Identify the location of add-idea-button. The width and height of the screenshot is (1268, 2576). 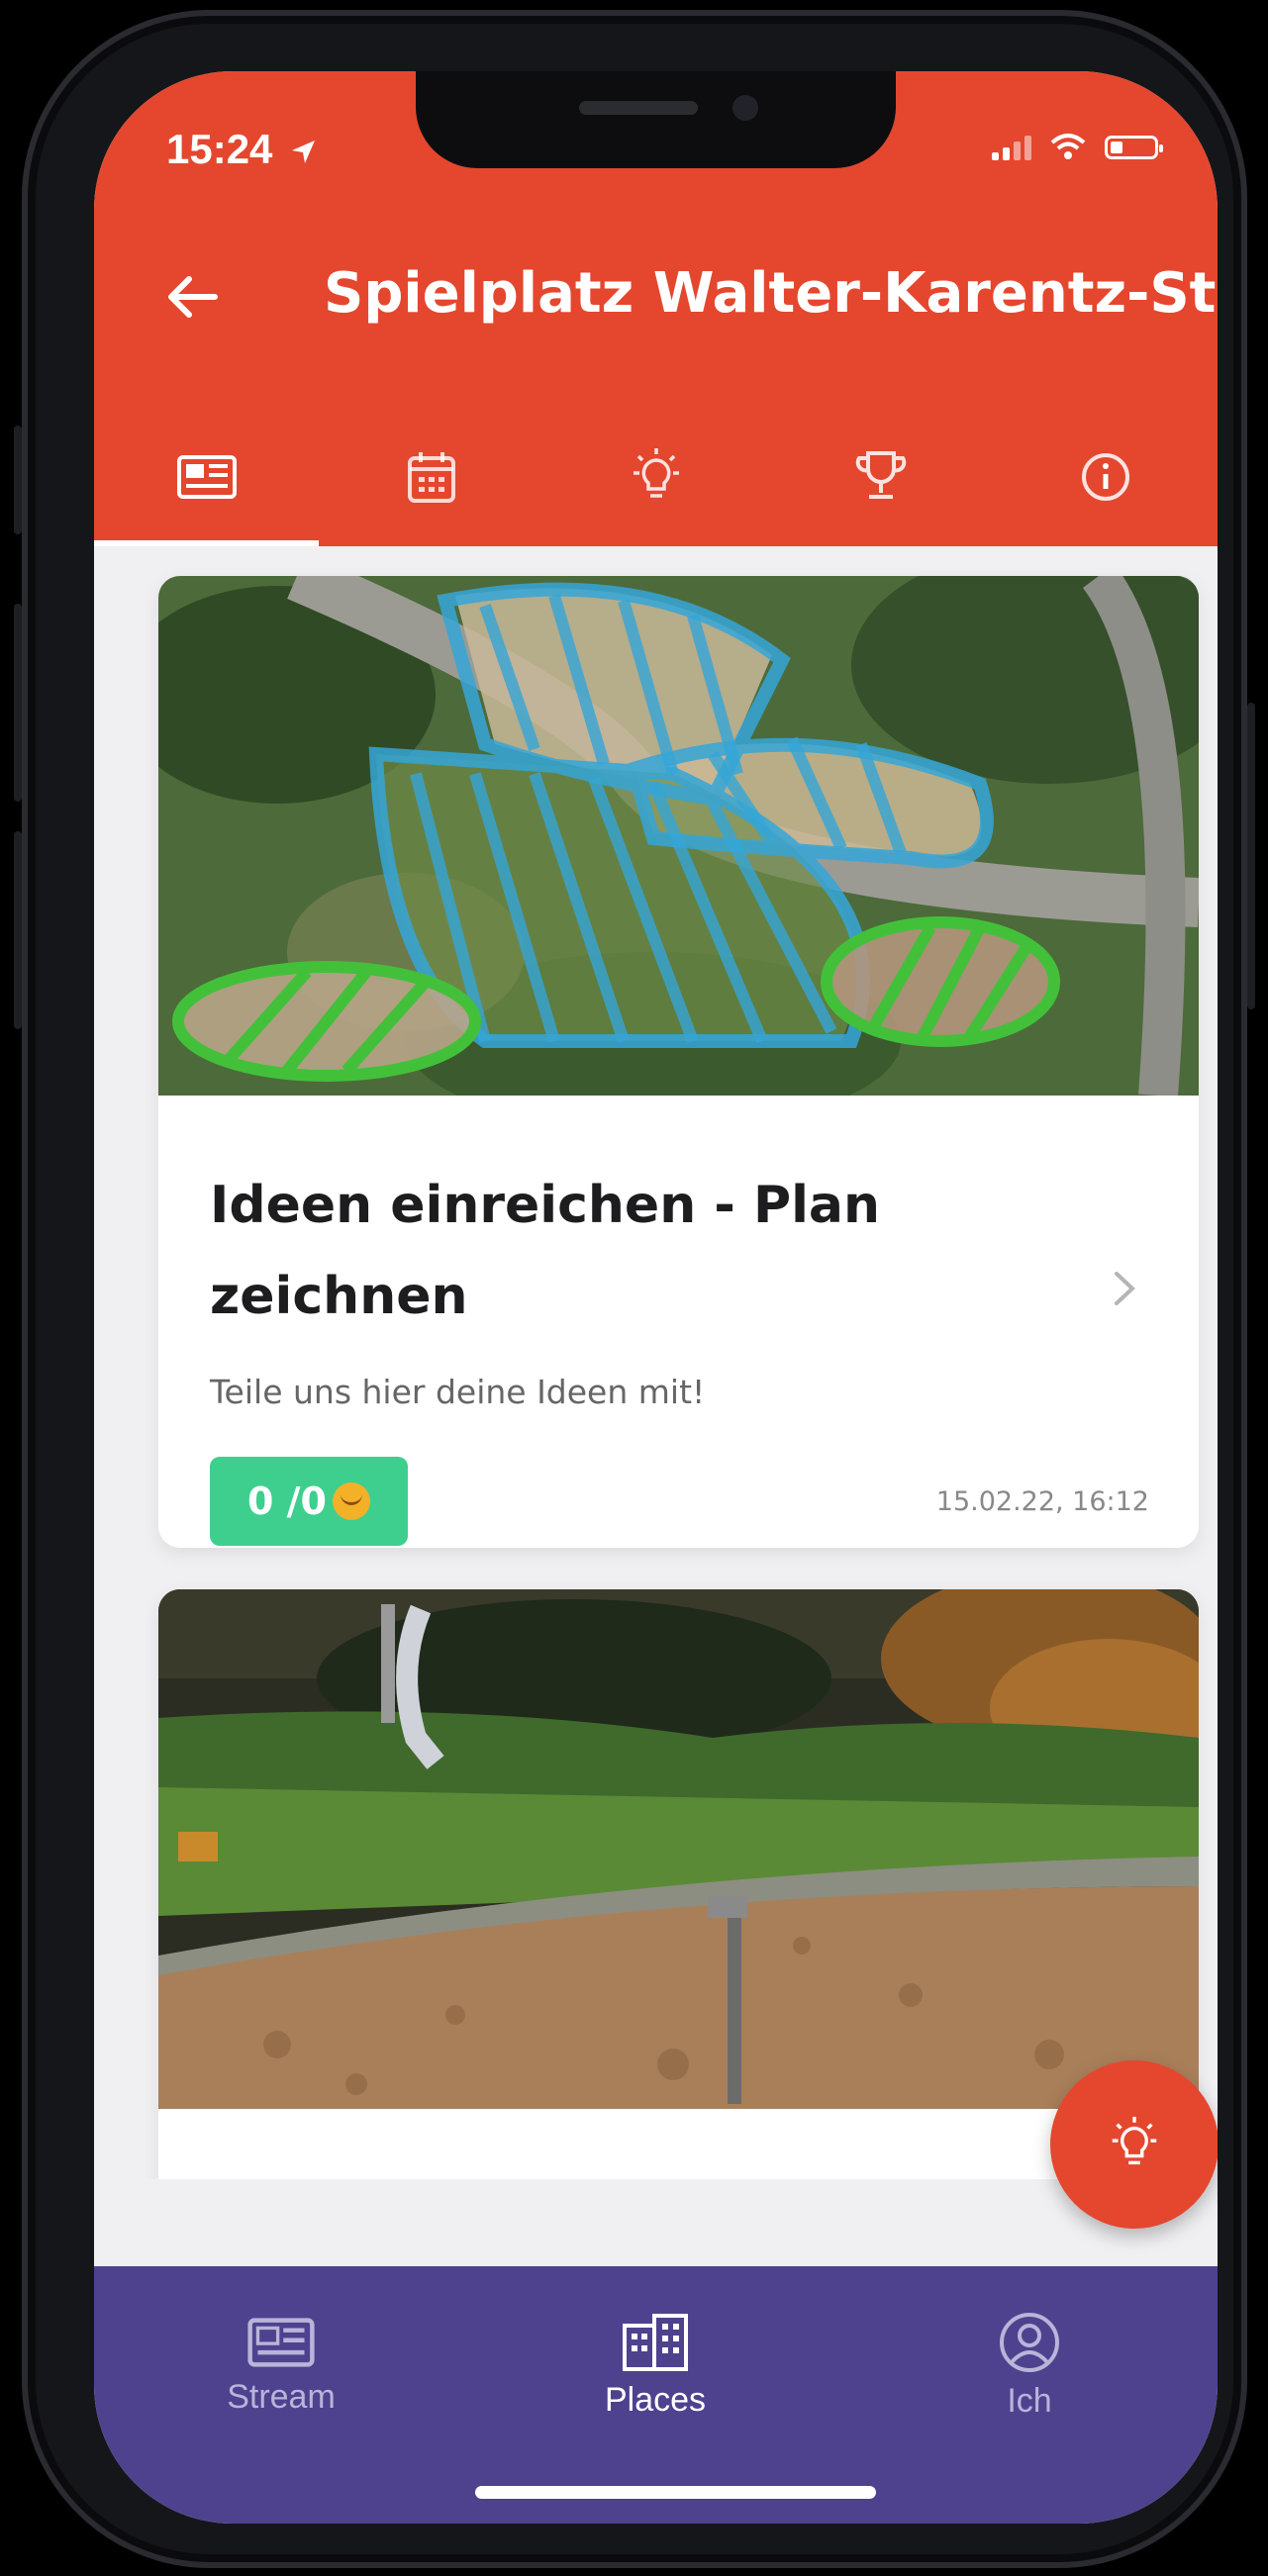
(1134, 2144).